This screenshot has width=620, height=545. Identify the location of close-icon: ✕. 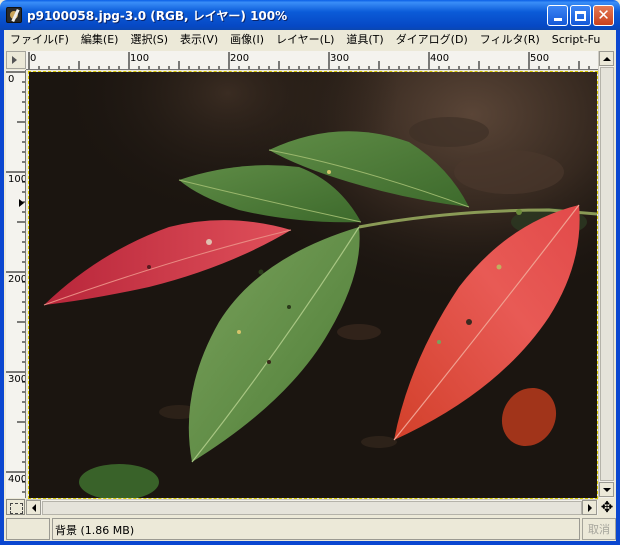
(603, 15).